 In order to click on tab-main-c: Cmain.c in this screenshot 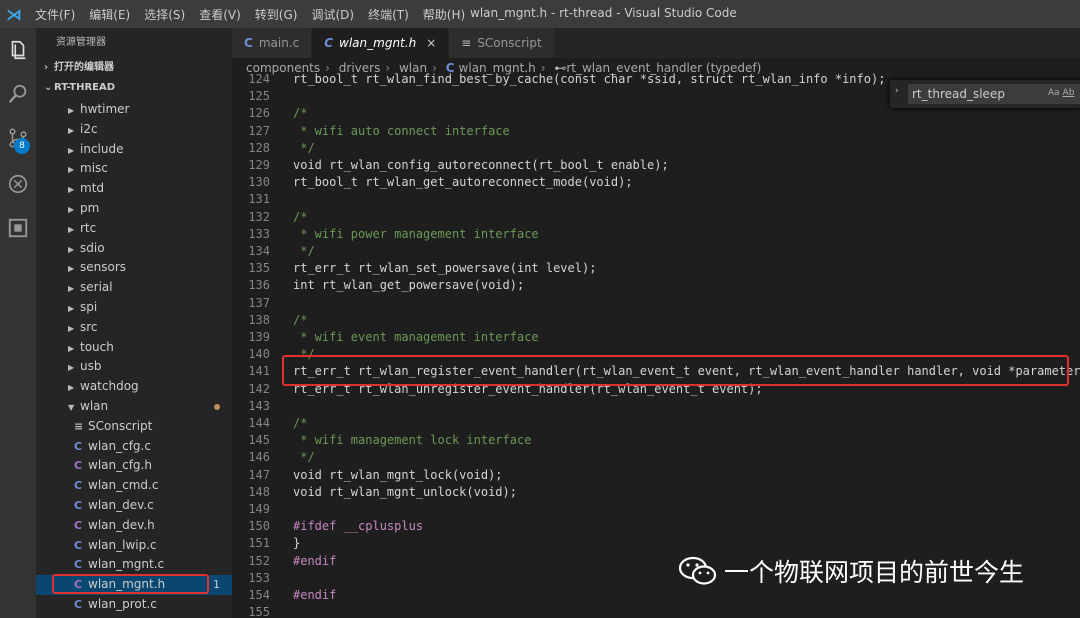, I will do `click(272, 43)`.